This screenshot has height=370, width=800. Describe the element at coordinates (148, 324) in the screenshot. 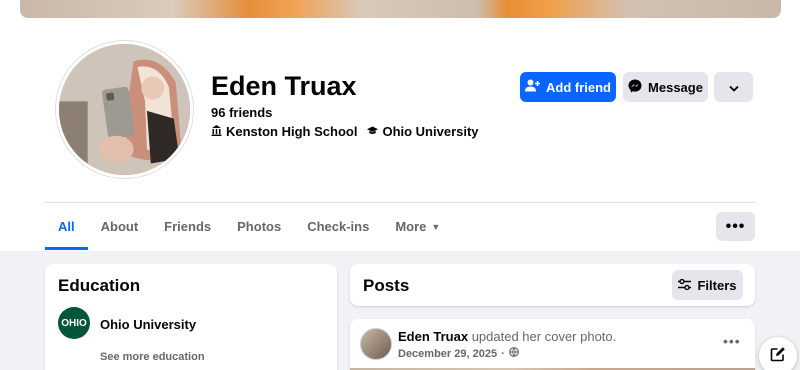

I see `education-school: Ohio University` at that location.